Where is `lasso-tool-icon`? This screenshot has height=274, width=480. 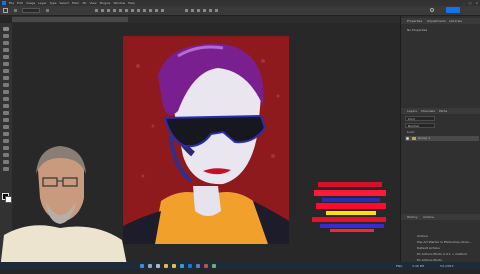 lasso-tool-icon is located at coordinates (6, 43).